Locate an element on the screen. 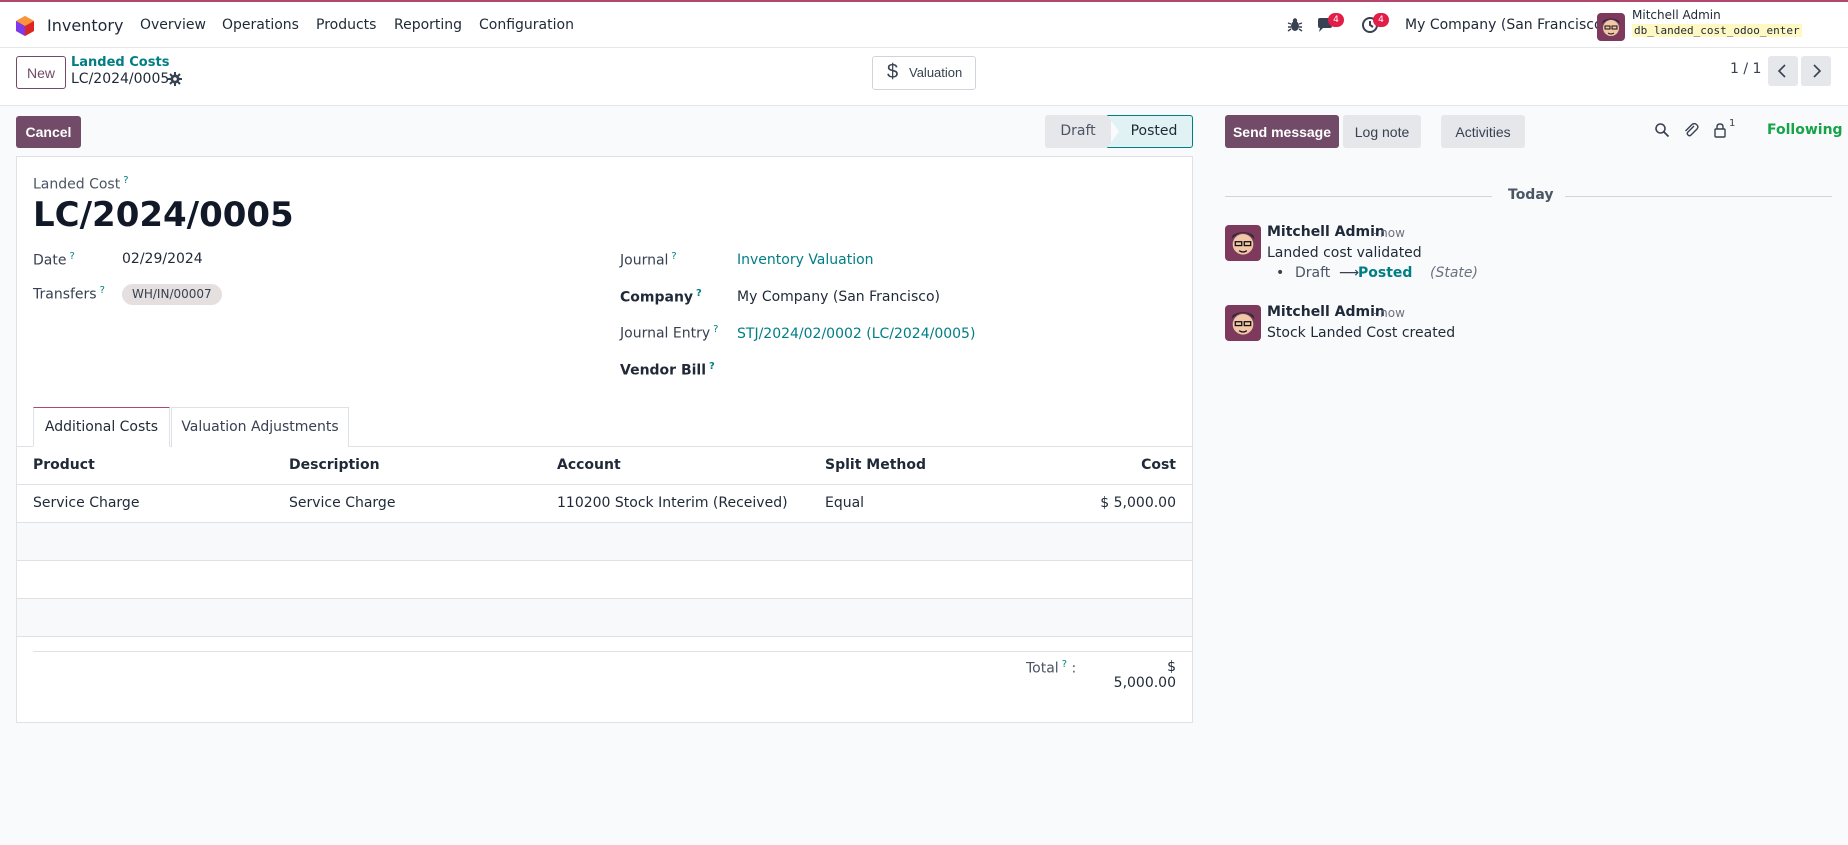 This screenshot has width=1848, height=845. tab-valuation-adjustments: Valuation Adjustments is located at coordinates (260, 427).